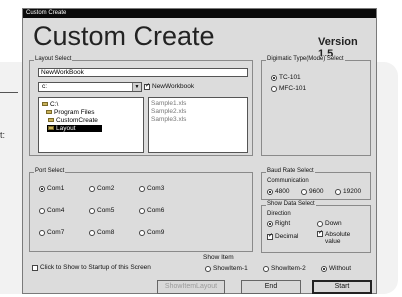 This screenshot has width=402, height=297. Describe the element at coordinates (288, 88) in the screenshot. I see `radio-mfc-101: MFC-101` at that location.